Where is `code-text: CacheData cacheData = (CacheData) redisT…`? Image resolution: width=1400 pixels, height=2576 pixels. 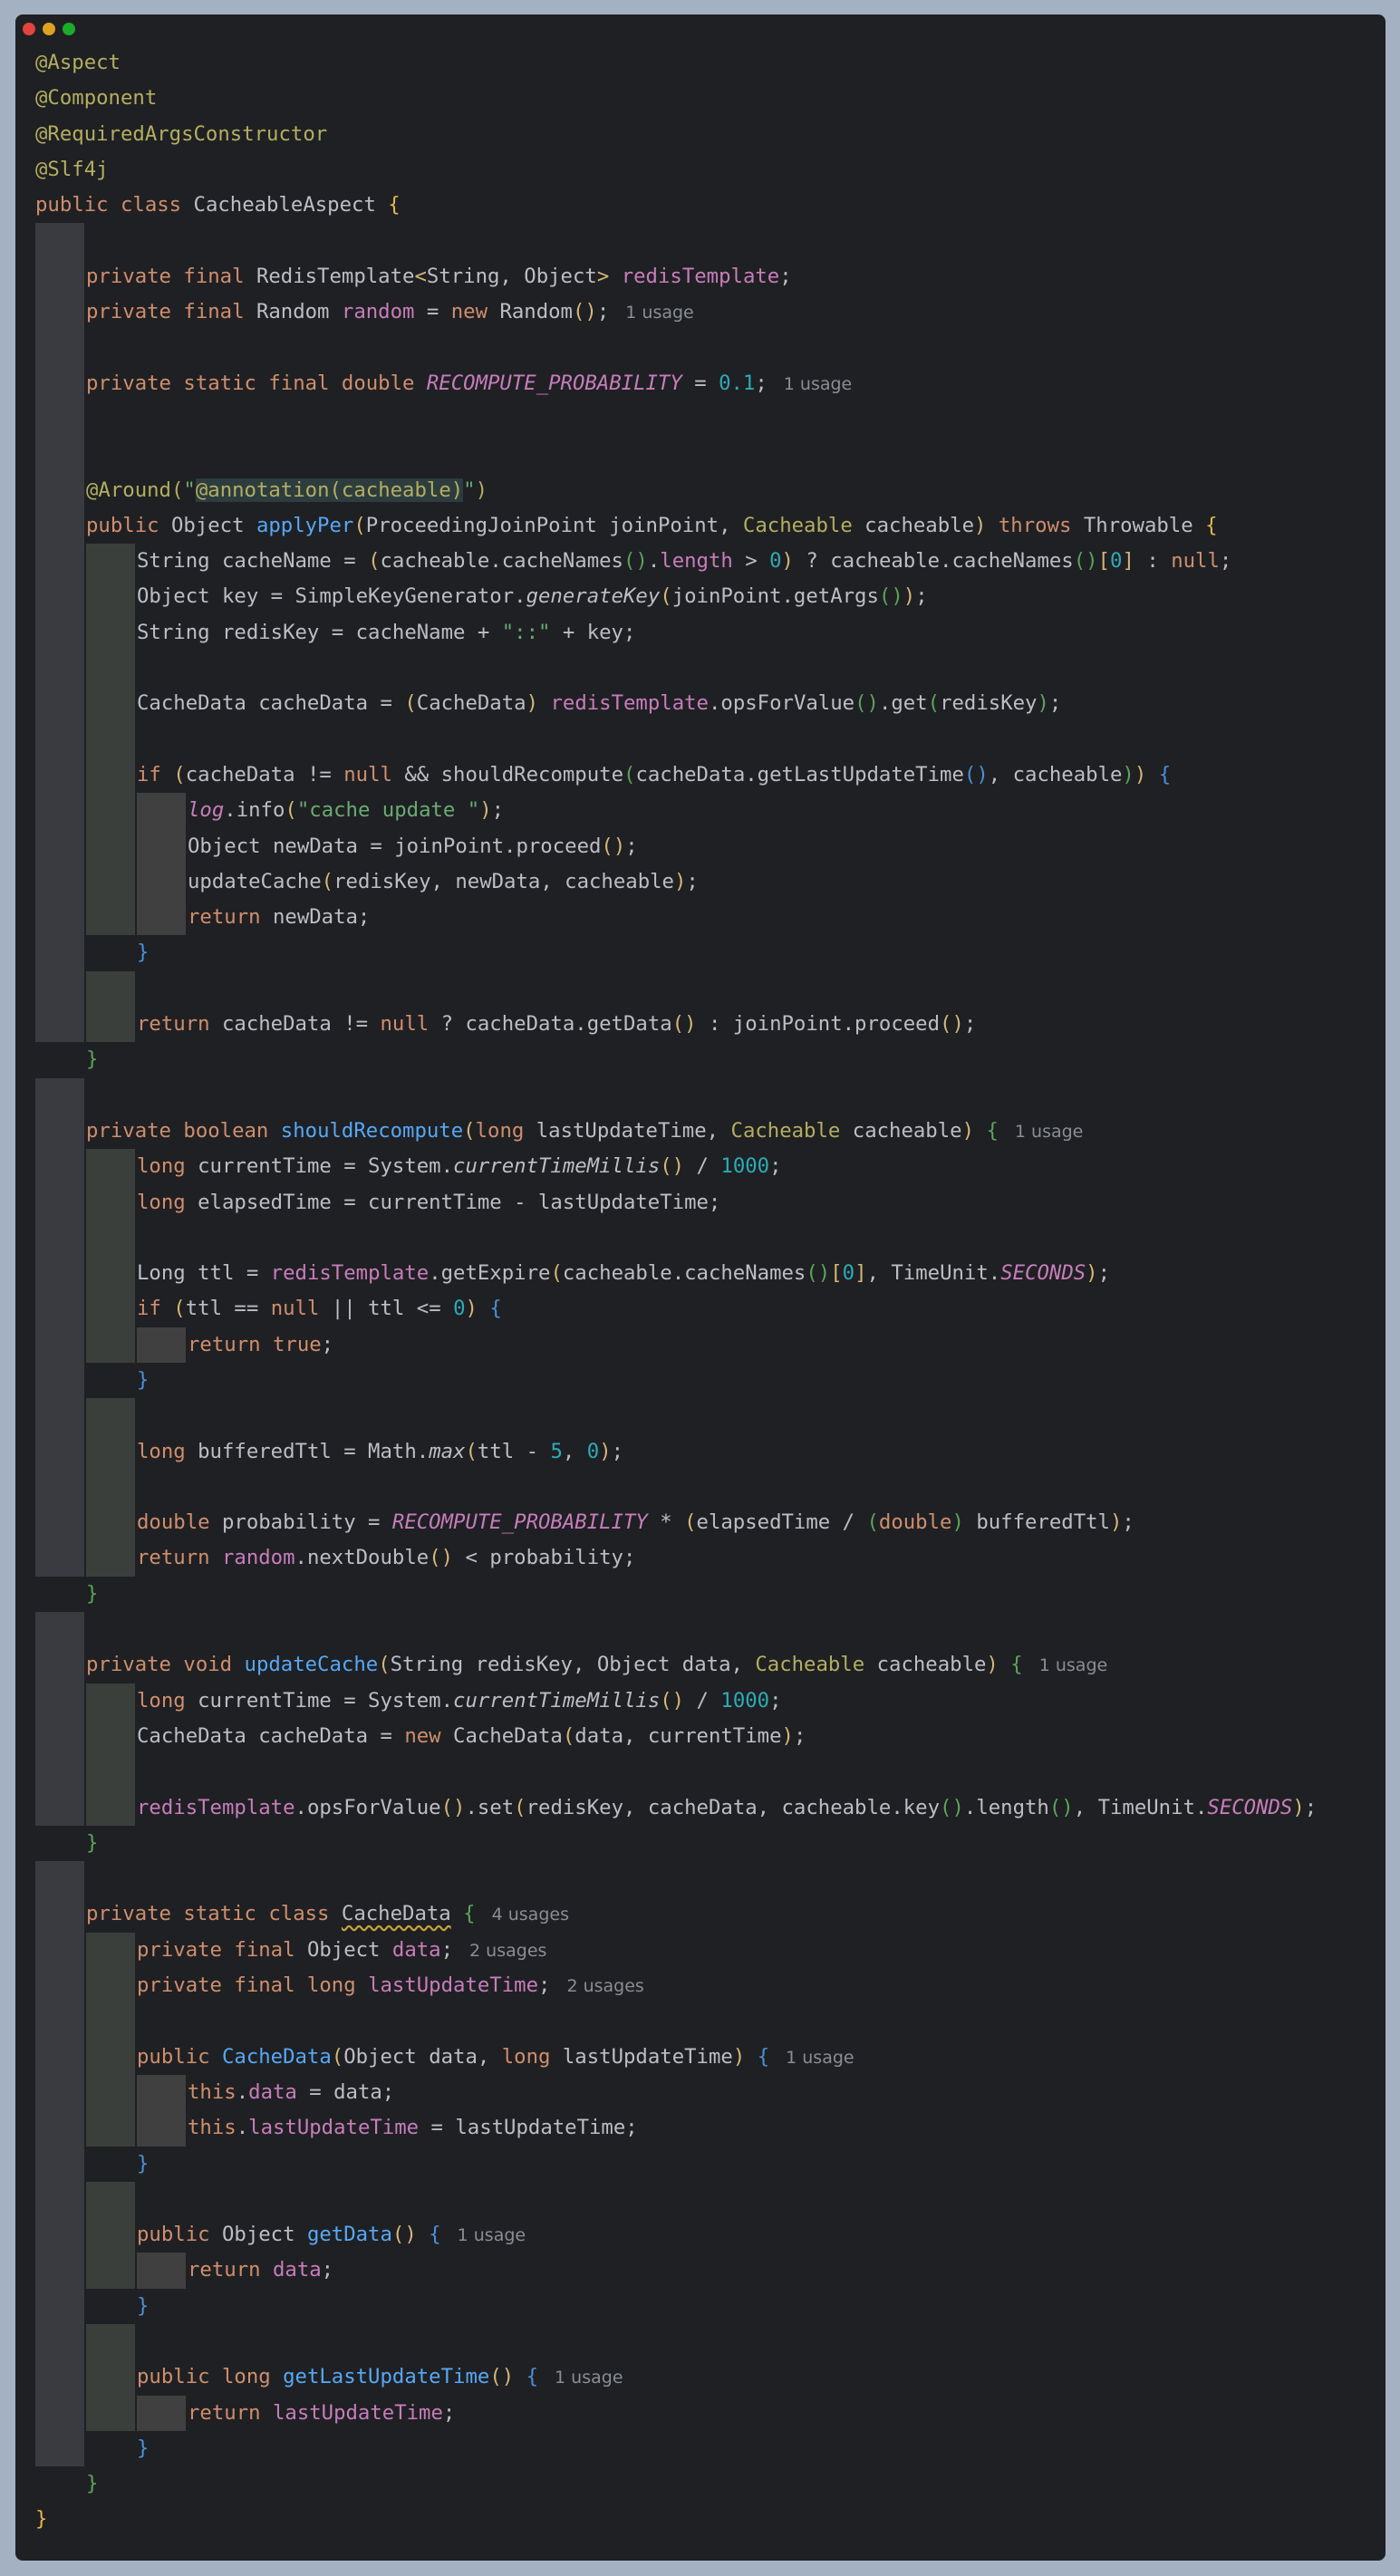
code-text: CacheData cacheData = (CacheData) redisT… is located at coordinates (599, 703).